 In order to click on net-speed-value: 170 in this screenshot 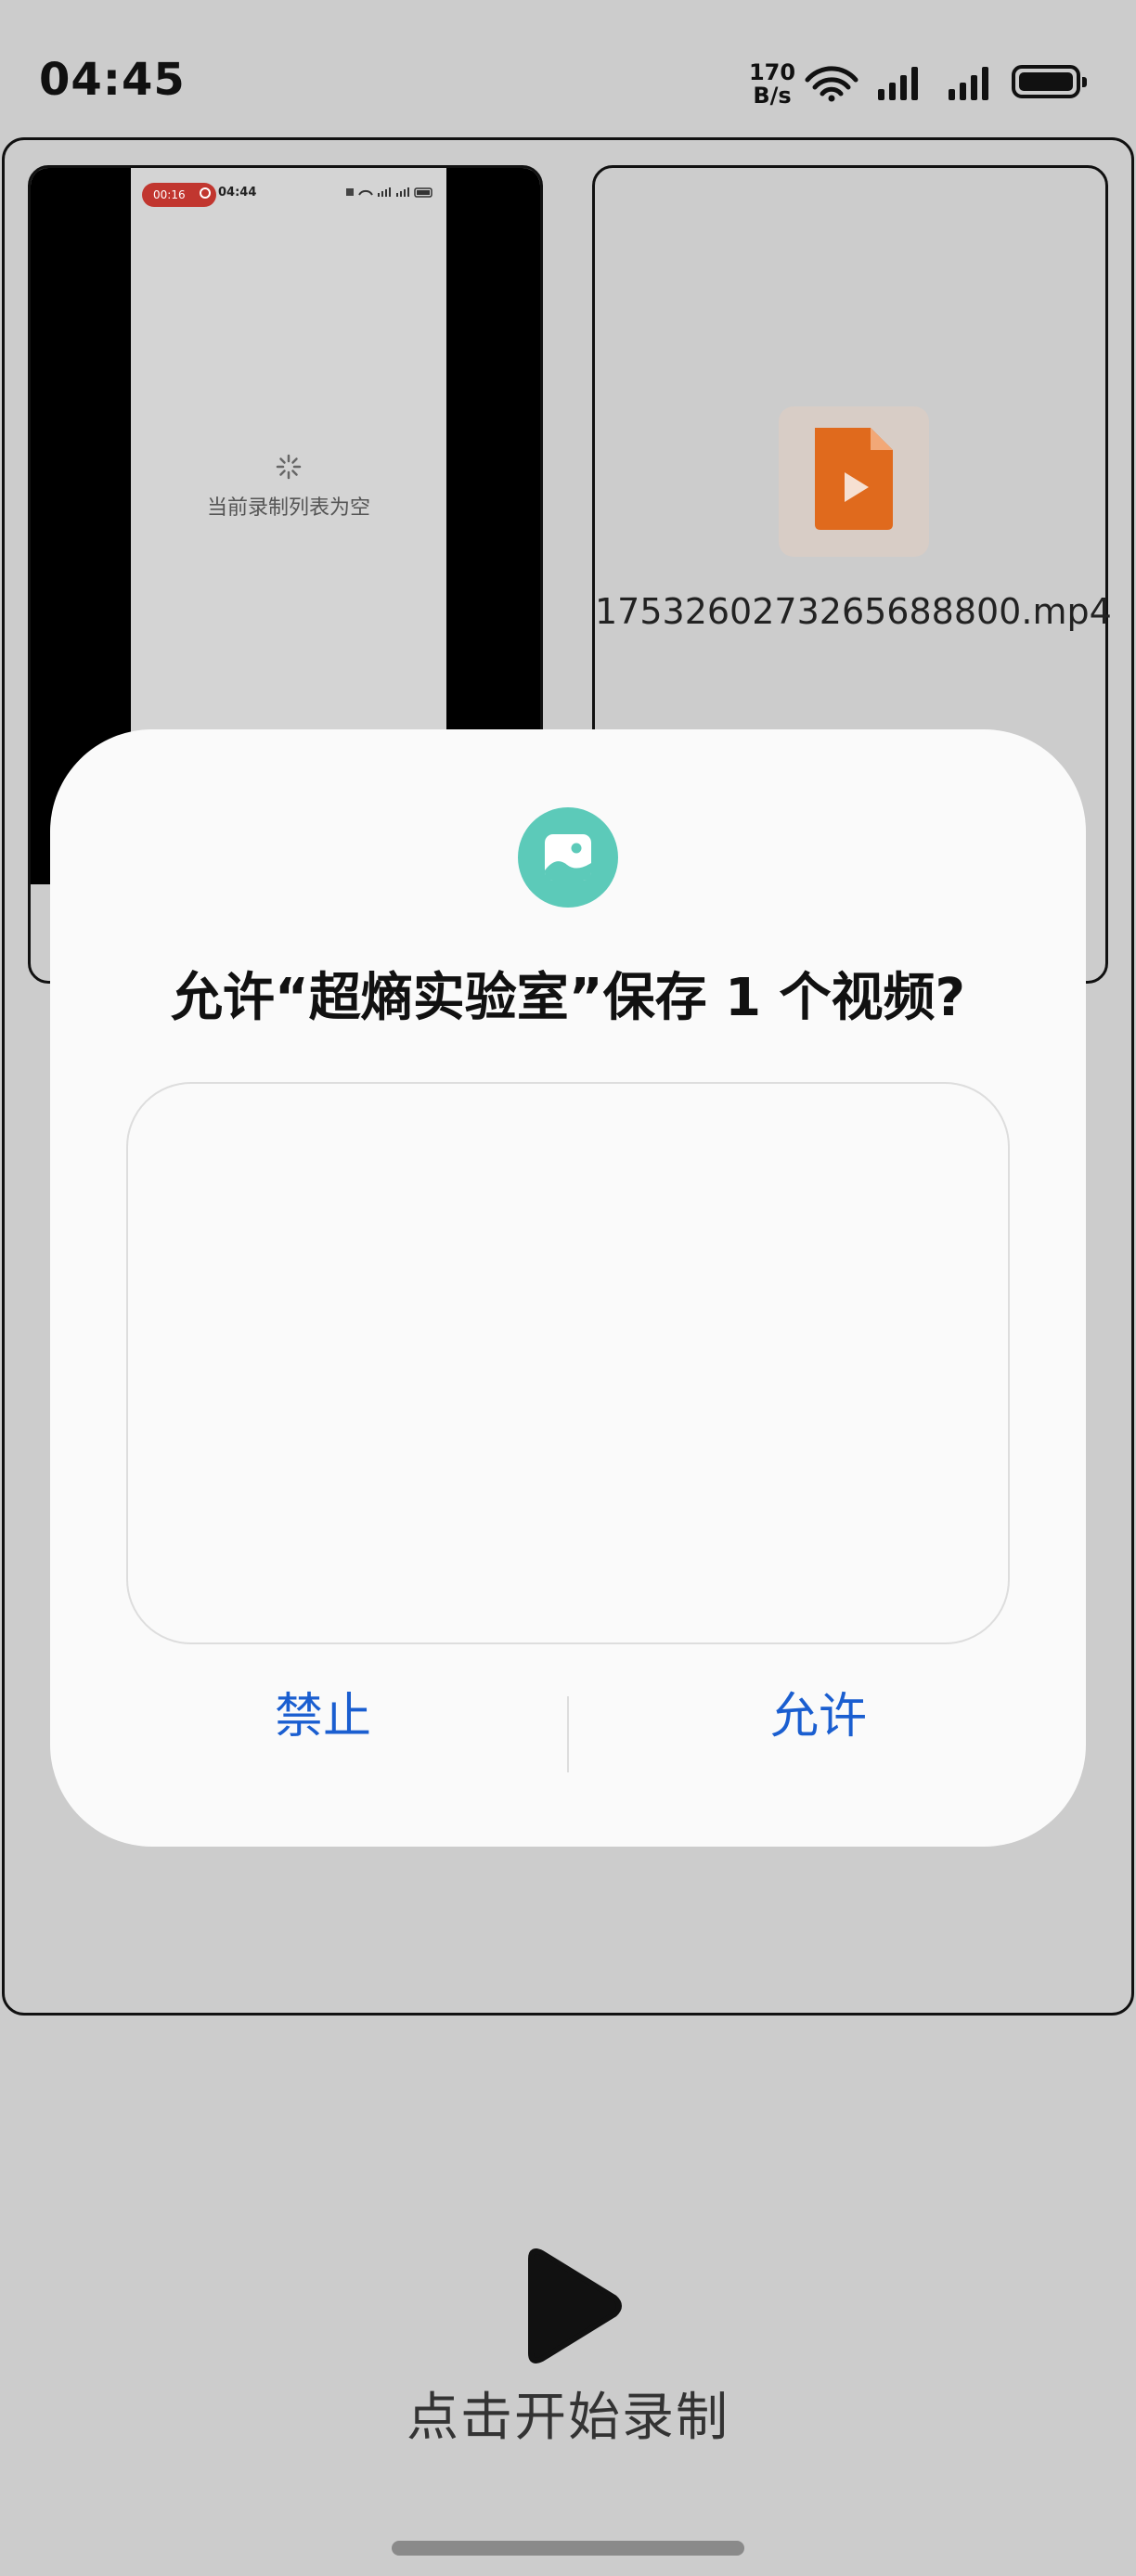, I will do `click(772, 72)`.